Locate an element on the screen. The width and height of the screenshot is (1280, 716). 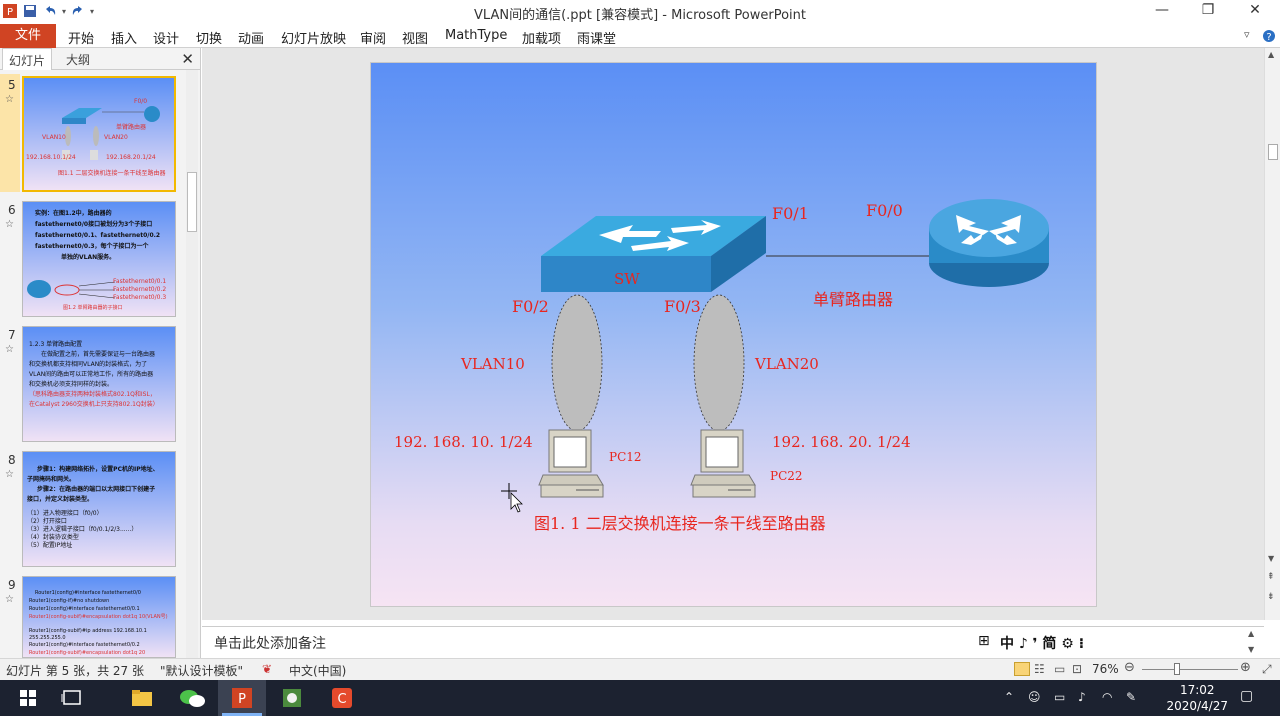
wechat-icon is located at coordinates (192, 698).